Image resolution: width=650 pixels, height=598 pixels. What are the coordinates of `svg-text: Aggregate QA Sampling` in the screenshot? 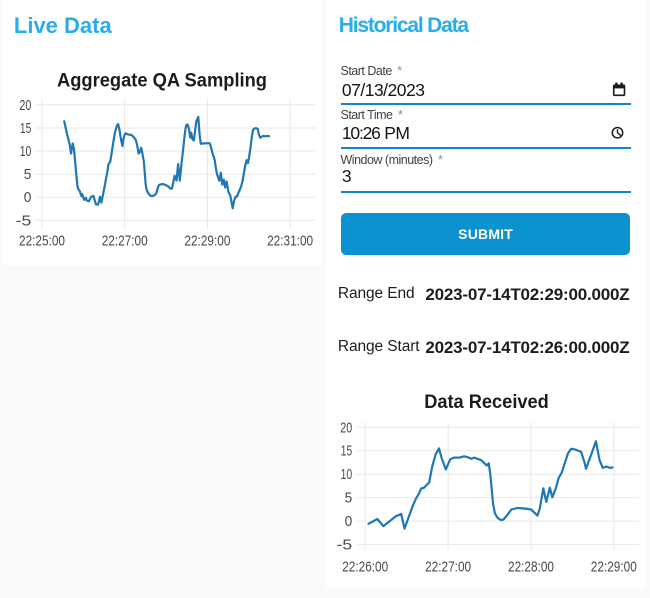 It's located at (162, 81).